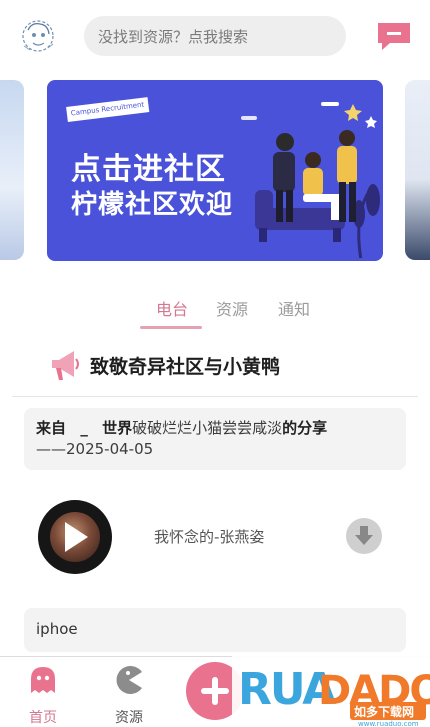  Describe the element at coordinates (173, 36) in the screenshot. I see `search-placeholder: 没找到资源？点我搜索` at that location.